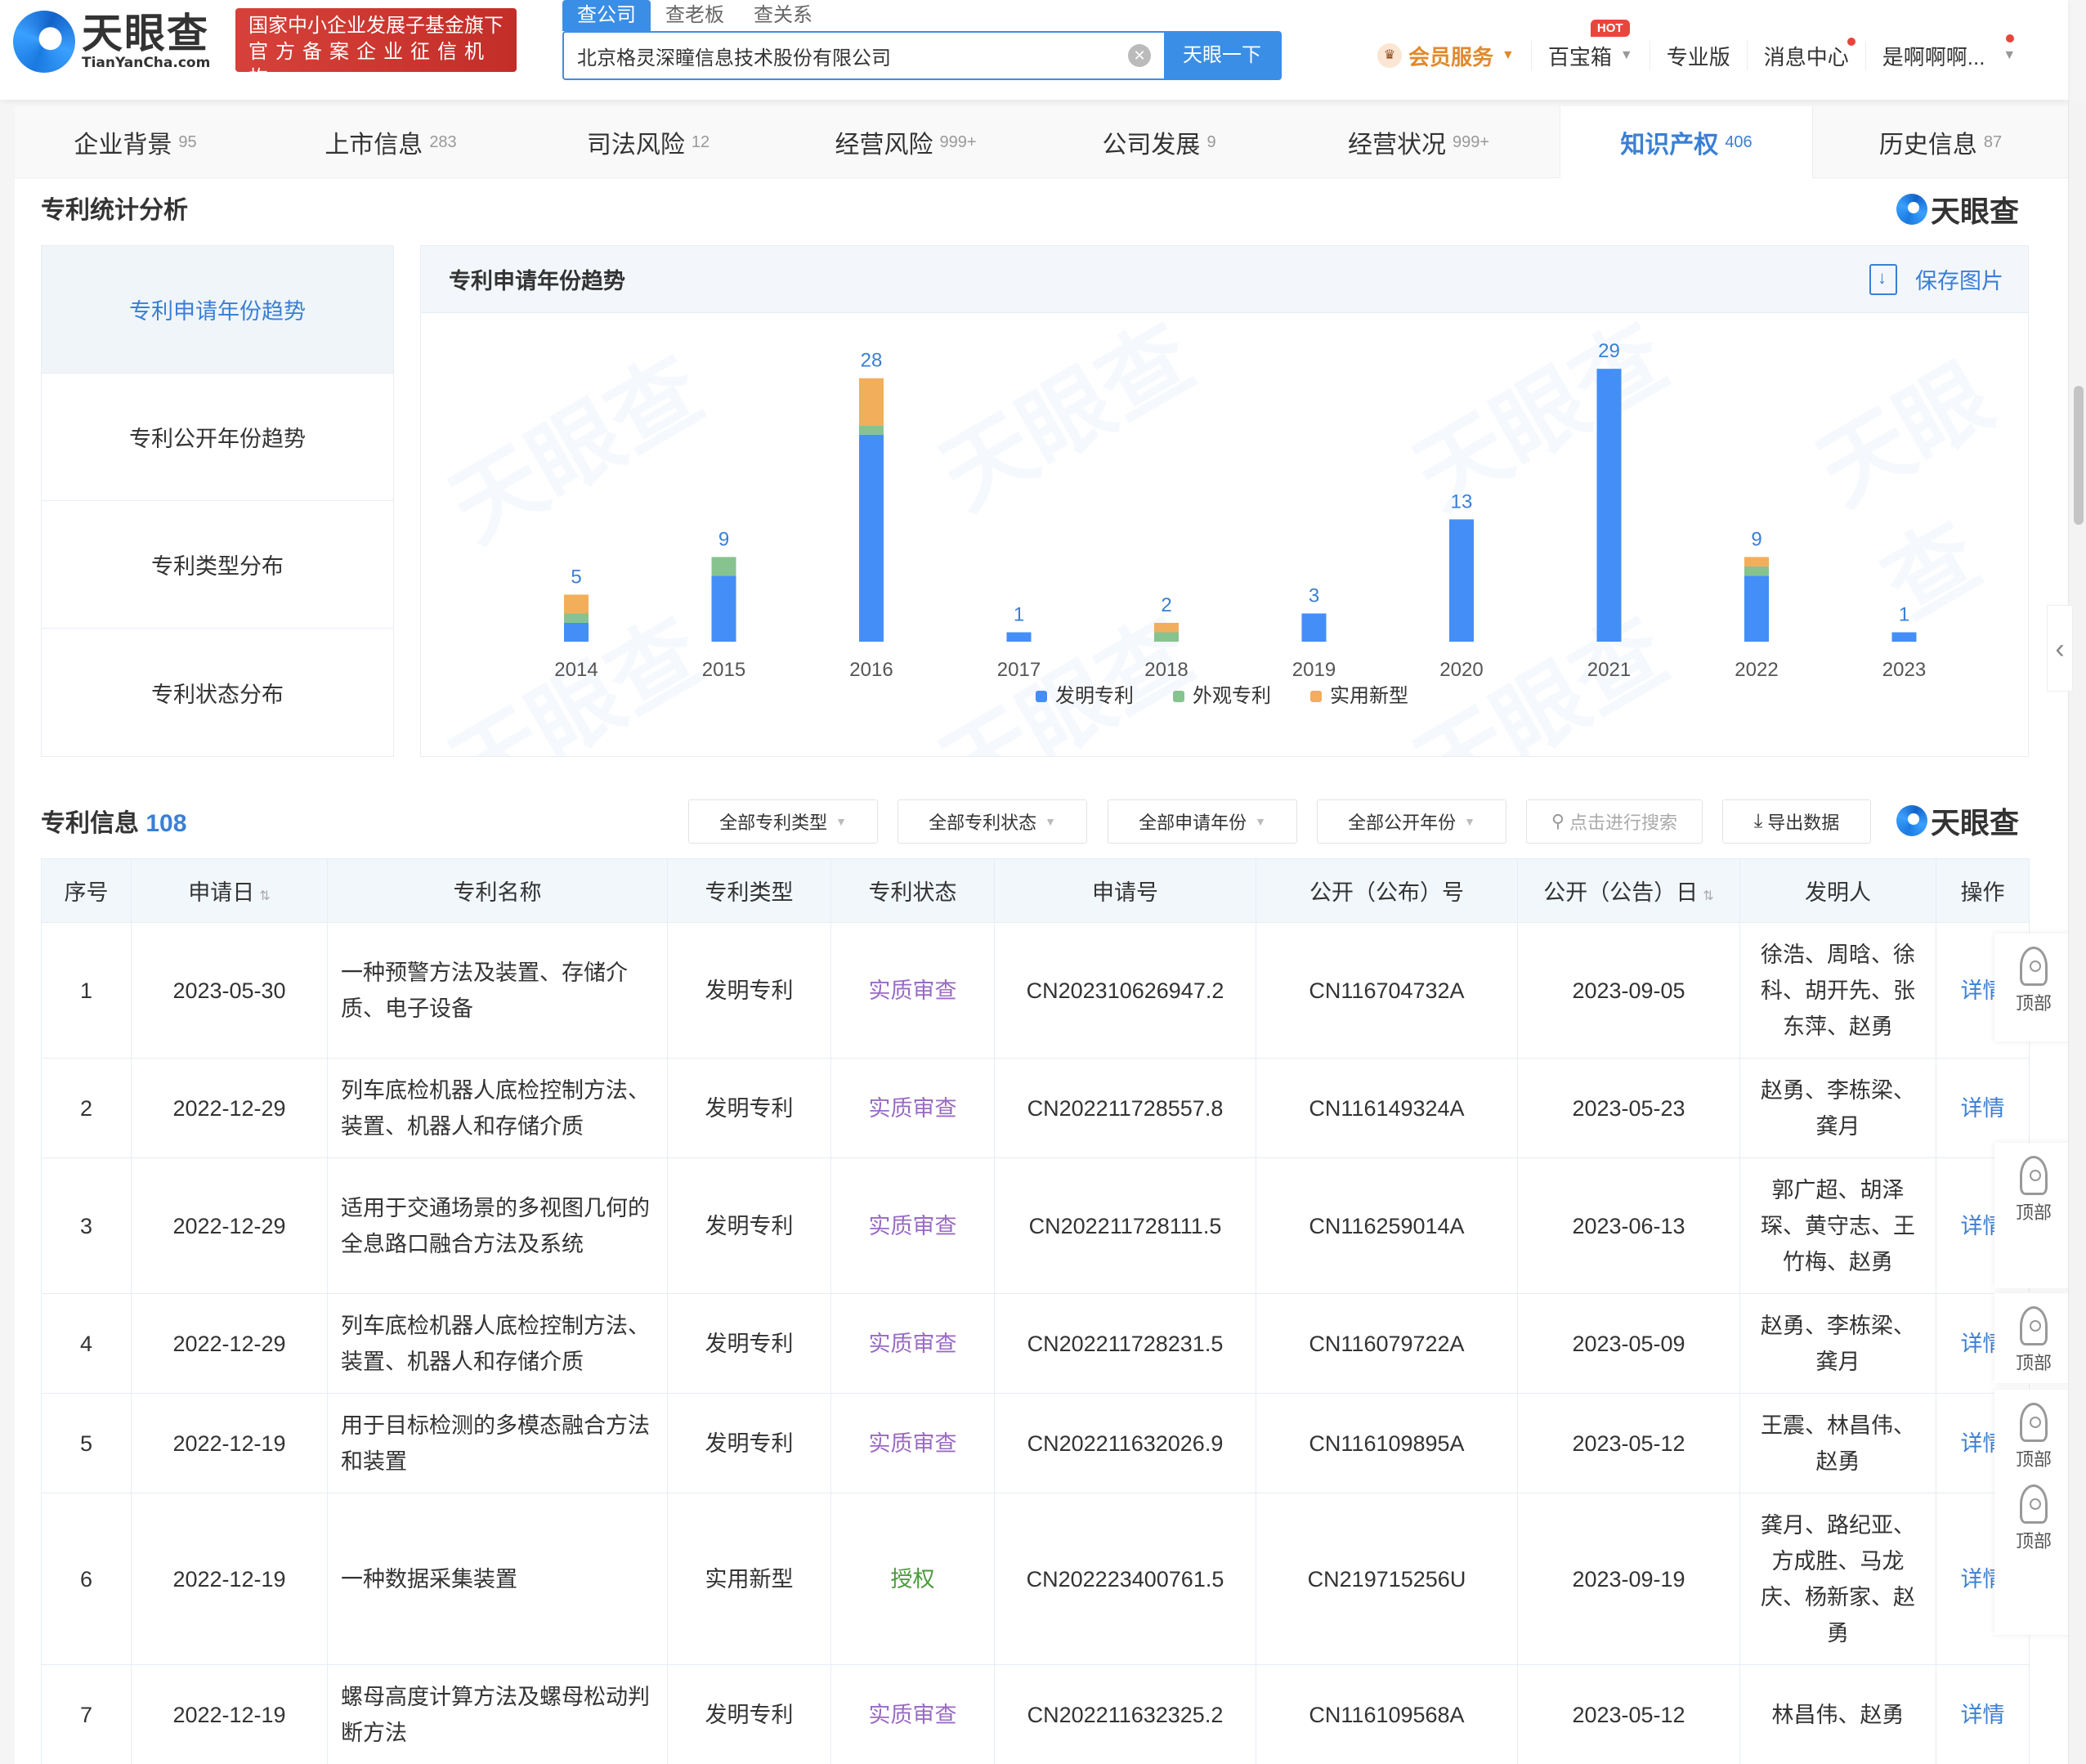 The height and width of the screenshot is (1764, 2086). Describe the element at coordinates (443, 141) in the screenshot. I see `tab-count: 283` at that location.